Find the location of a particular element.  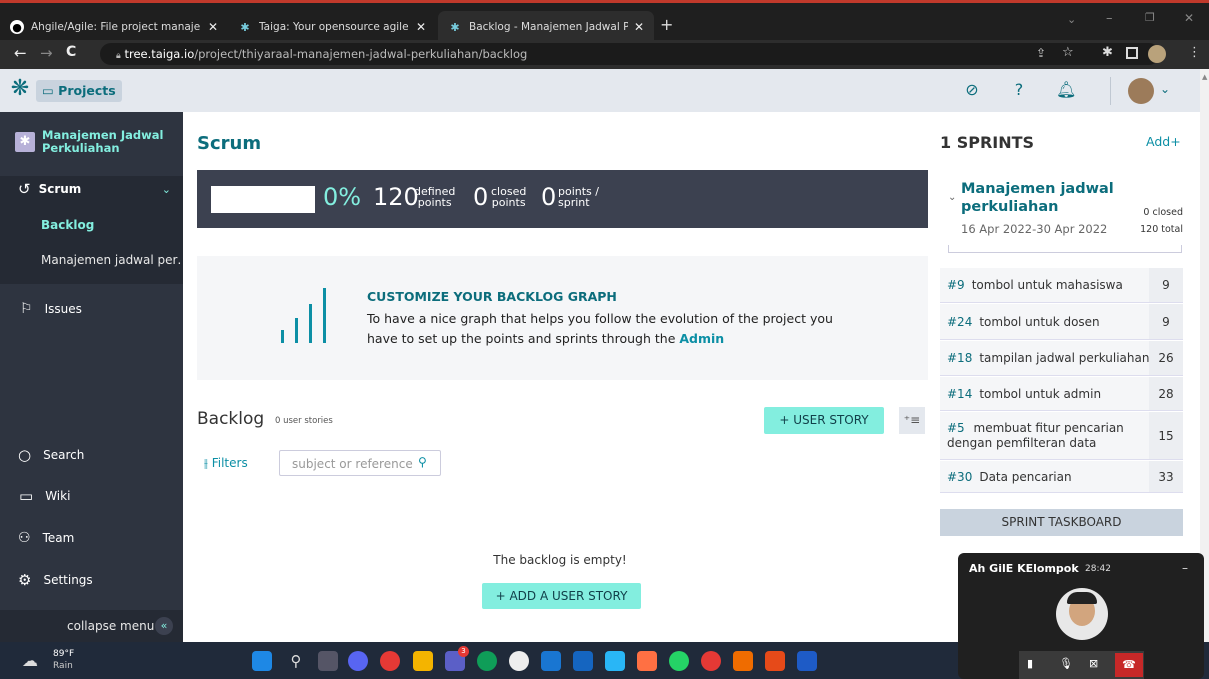

story-title: tombol untuk mahasiswa is located at coordinates (1047, 285).